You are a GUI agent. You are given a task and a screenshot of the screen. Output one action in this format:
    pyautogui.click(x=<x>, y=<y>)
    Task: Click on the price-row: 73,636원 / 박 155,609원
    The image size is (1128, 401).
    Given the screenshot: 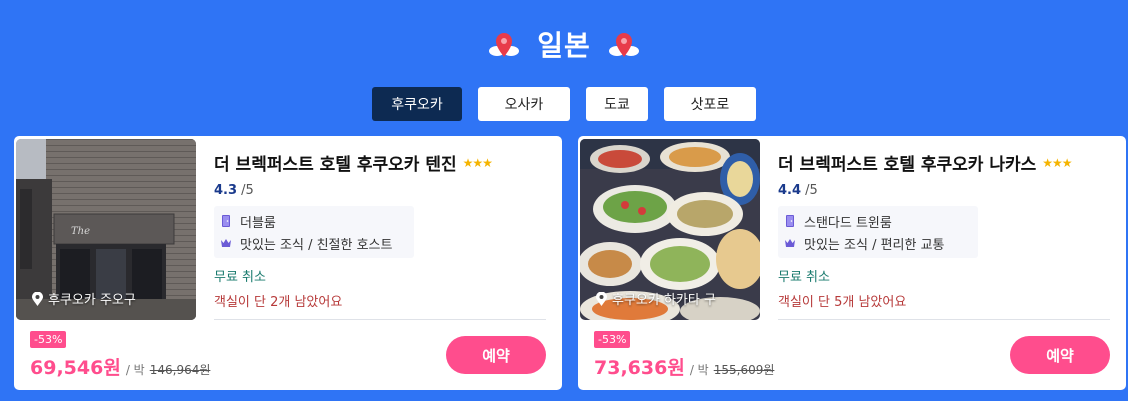 What is the action you would take?
    pyautogui.click(x=684, y=366)
    